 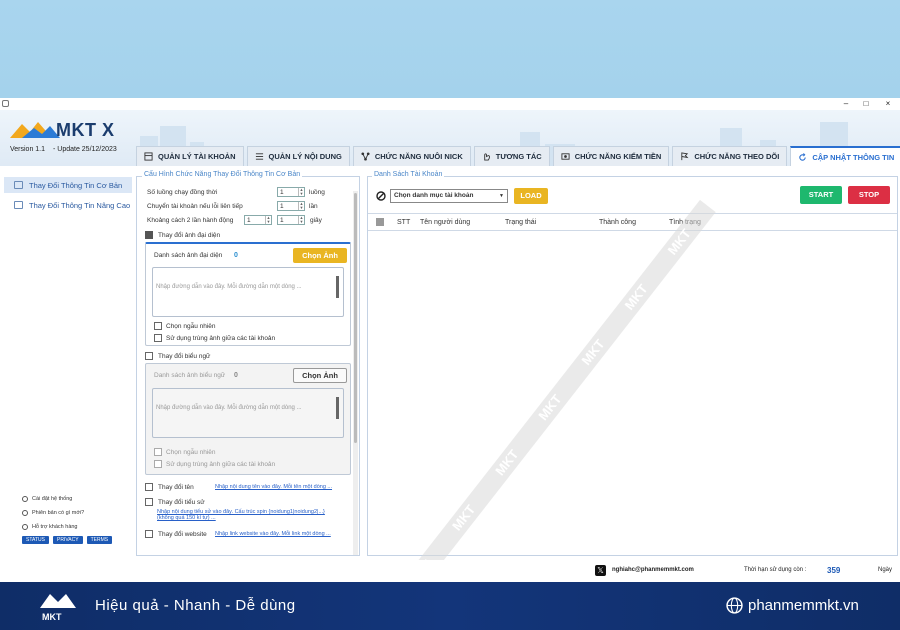 I want to click on sidebar-item-basic-info: Thay Đổi Thông Tin Cơ Bản, so click(x=68, y=185).